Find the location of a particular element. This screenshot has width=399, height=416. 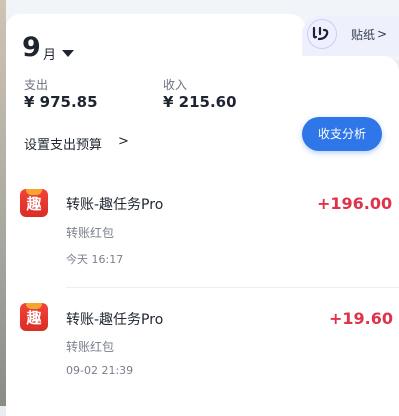

transaction-amount: +19.60 is located at coordinates (361, 318).